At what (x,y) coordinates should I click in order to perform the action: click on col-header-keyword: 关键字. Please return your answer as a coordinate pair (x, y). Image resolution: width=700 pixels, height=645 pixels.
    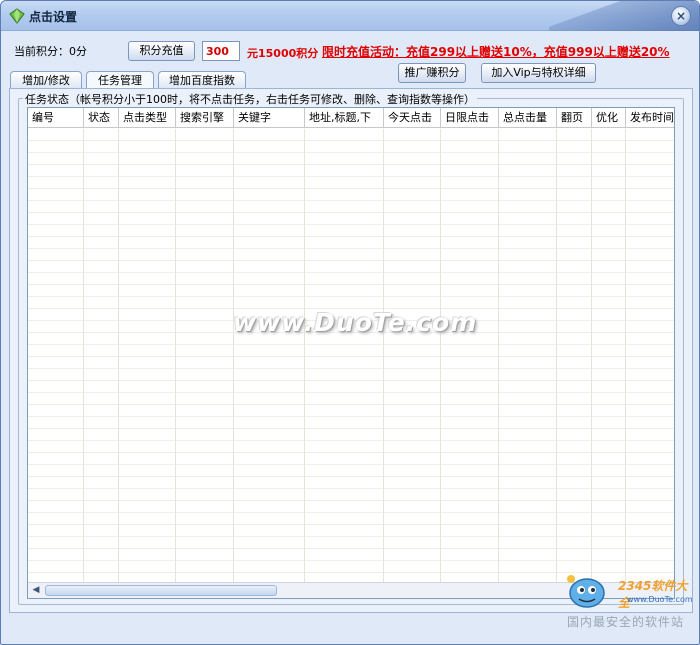
    Looking at the image, I should click on (269, 118).